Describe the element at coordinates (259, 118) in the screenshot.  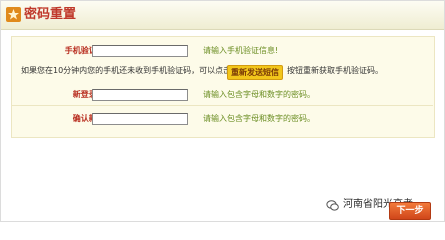
I see `confirm-password-hint: 请输入包含字母和数字的密码。` at that location.